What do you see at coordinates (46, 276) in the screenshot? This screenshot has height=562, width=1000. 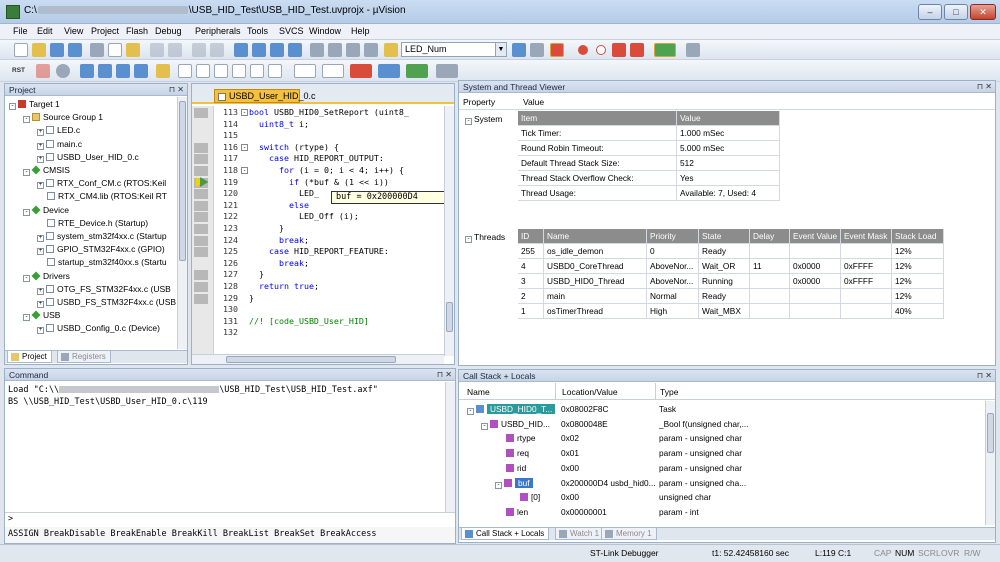 I see `tree-item: - Drivers` at bounding box center [46, 276].